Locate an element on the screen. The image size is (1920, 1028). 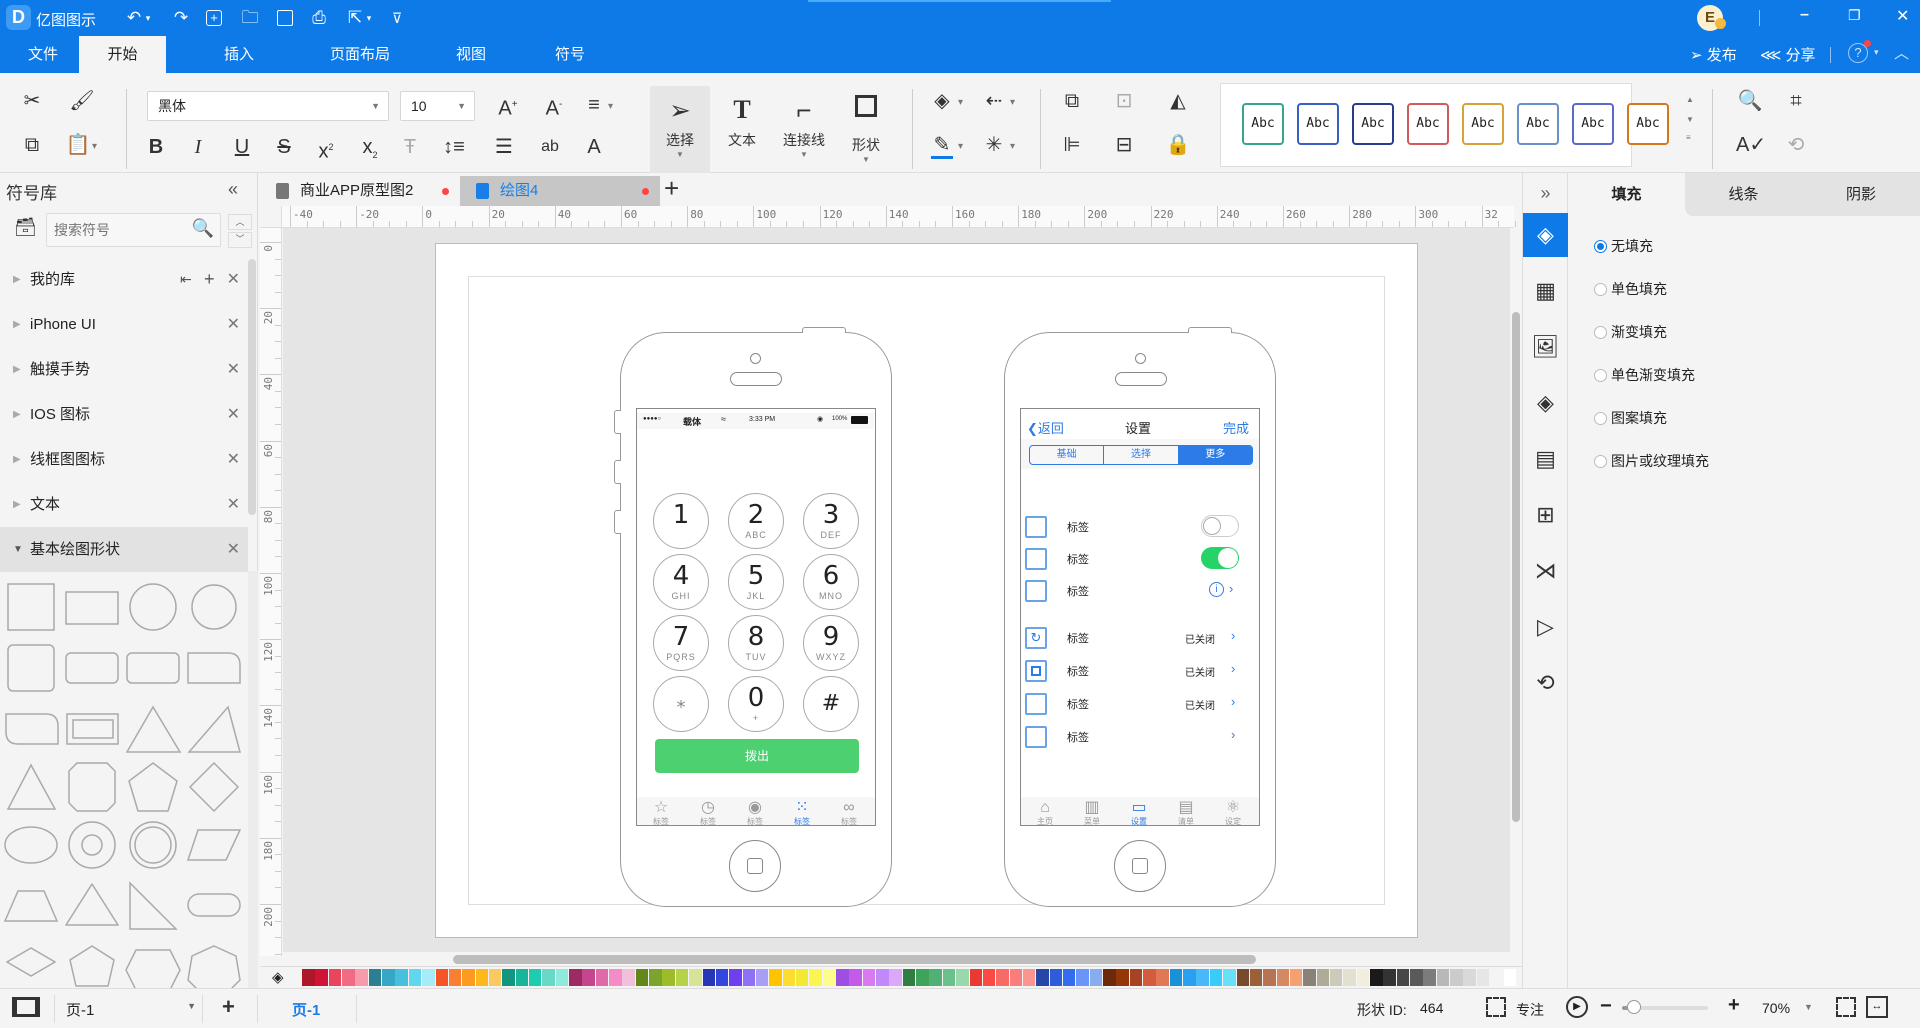
page-view-icon is located at coordinates (26, 1007).